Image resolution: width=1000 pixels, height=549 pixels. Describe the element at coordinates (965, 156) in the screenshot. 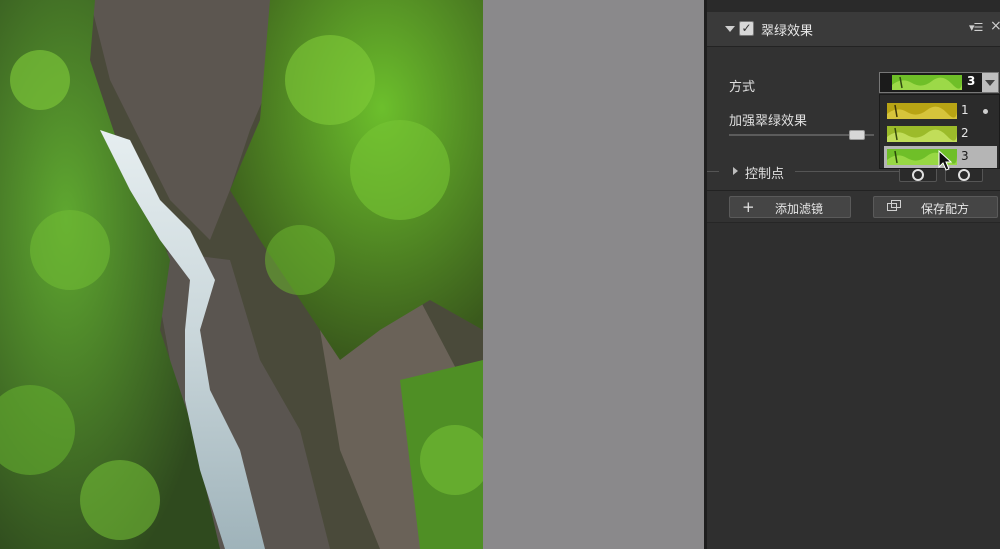

I see `option-label: 3` at that location.